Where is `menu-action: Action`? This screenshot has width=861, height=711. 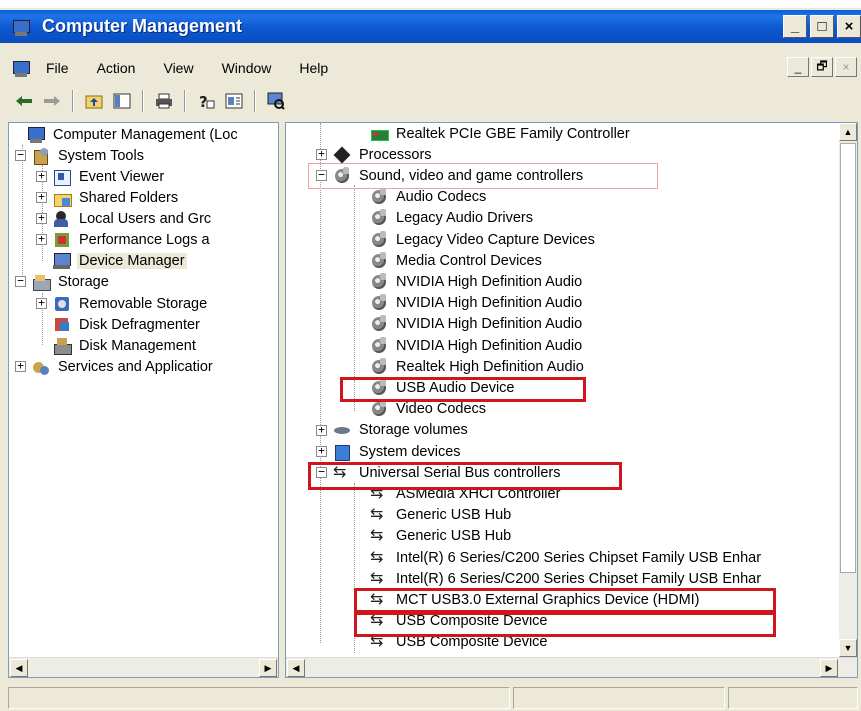 menu-action: Action is located at coordinates (116, 68).